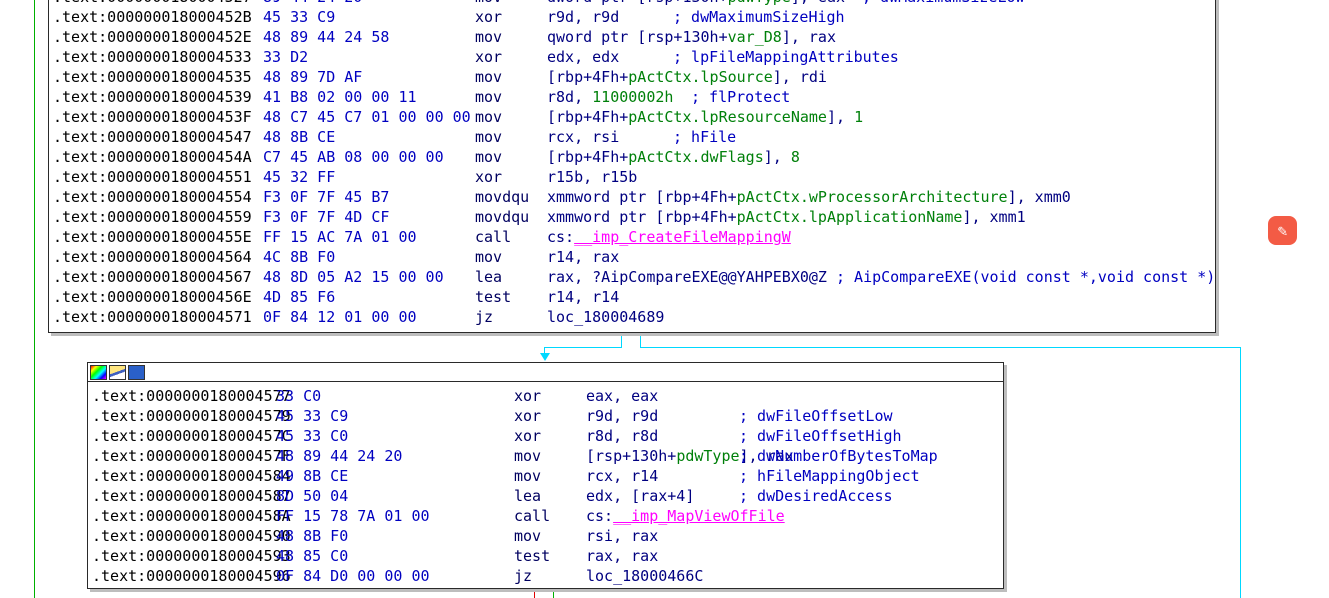  What do you see at coordinates (705, 137) in the screenshot?
I see `comment: ; hFile` at bounding box center [705, 137].